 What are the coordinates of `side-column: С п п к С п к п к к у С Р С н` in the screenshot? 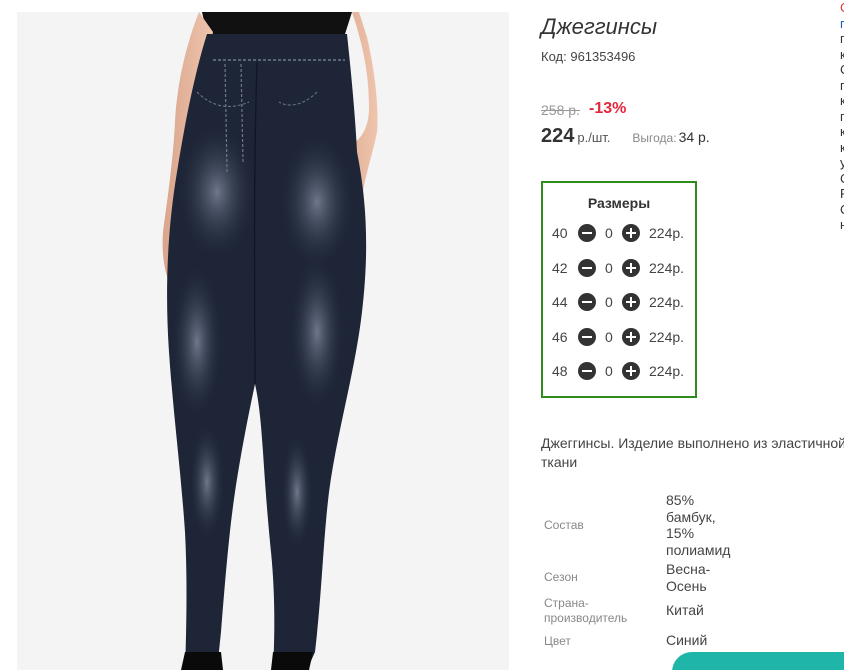 It's located at (842, 120).